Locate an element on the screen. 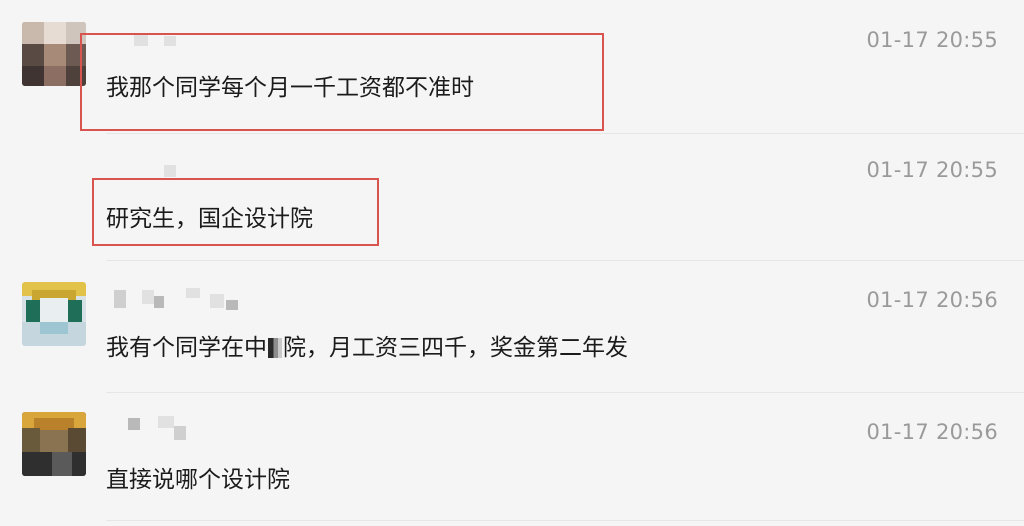 This screenshot has width=1024, height=526. message-text-part: 院，月工资三四千，奖金第二年发 is located at coordinates (455, 348).